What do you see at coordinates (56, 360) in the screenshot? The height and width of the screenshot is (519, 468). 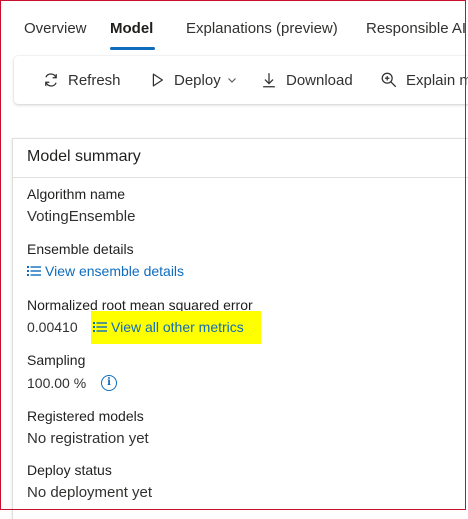 I see `sampling-label: Sampling` at bounding box center [56, 360].